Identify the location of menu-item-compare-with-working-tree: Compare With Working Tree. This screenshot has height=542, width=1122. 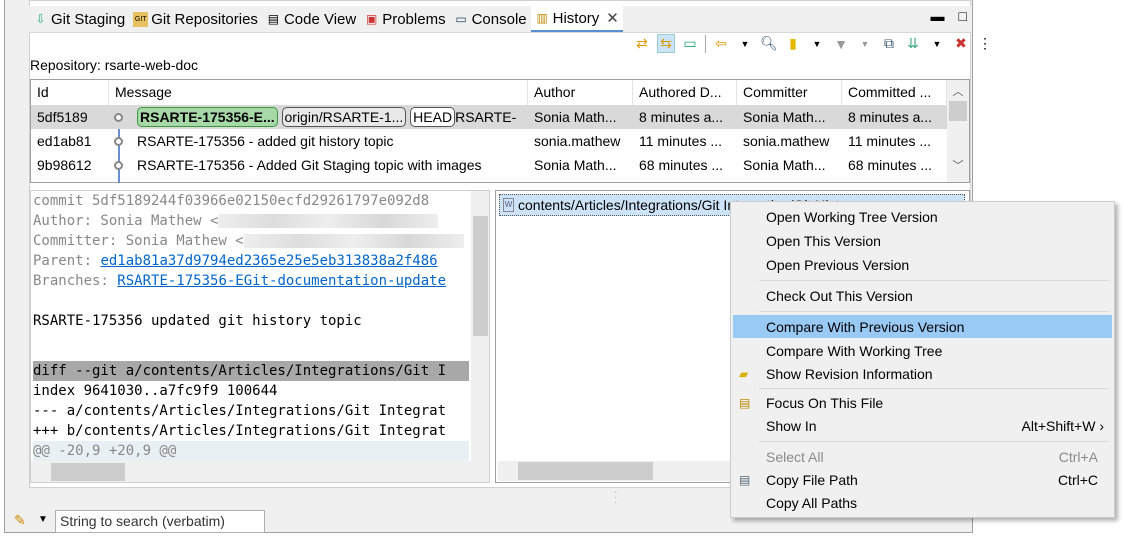
(922, 350).